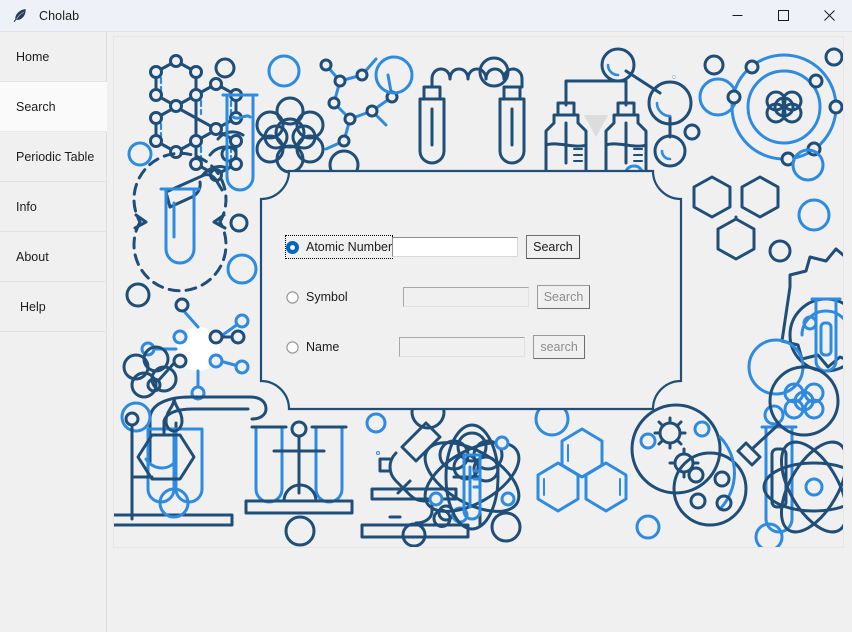  Describe the element at coordinates (55, 156) in the screenshot. I see `sidebar-item-label: Periodic Table` at that location.